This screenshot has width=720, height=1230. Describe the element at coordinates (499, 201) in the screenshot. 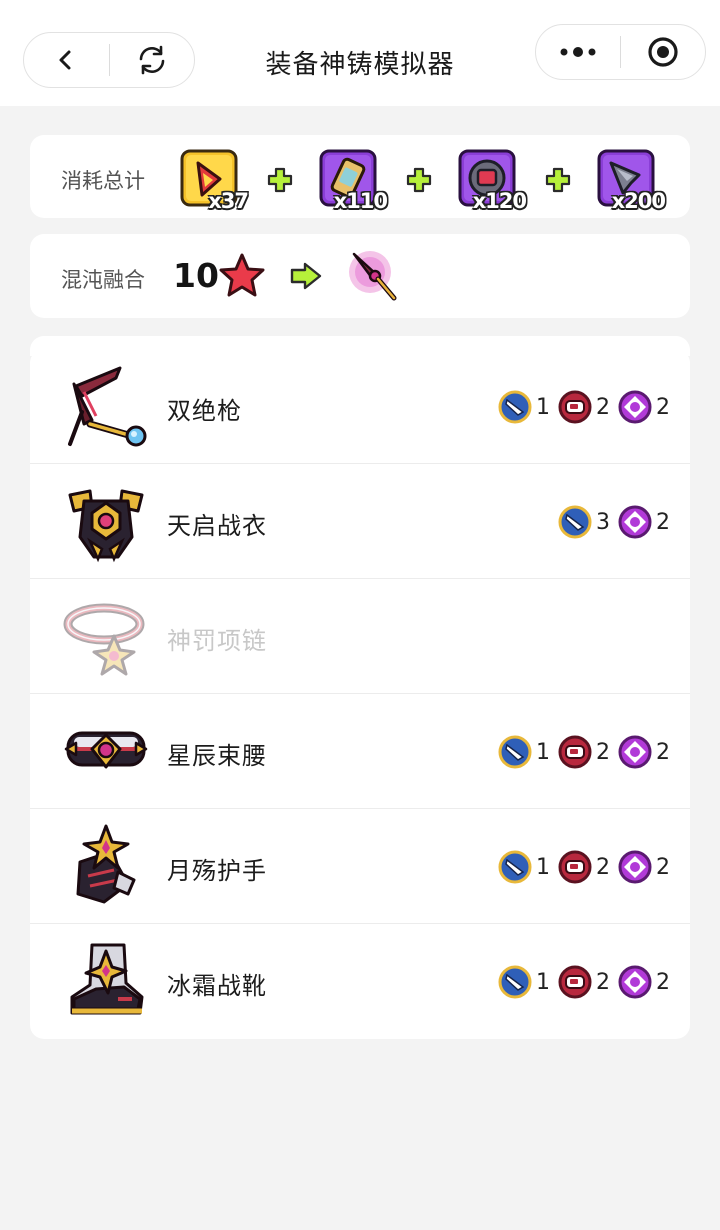

I see `material-count: x120` at that location.